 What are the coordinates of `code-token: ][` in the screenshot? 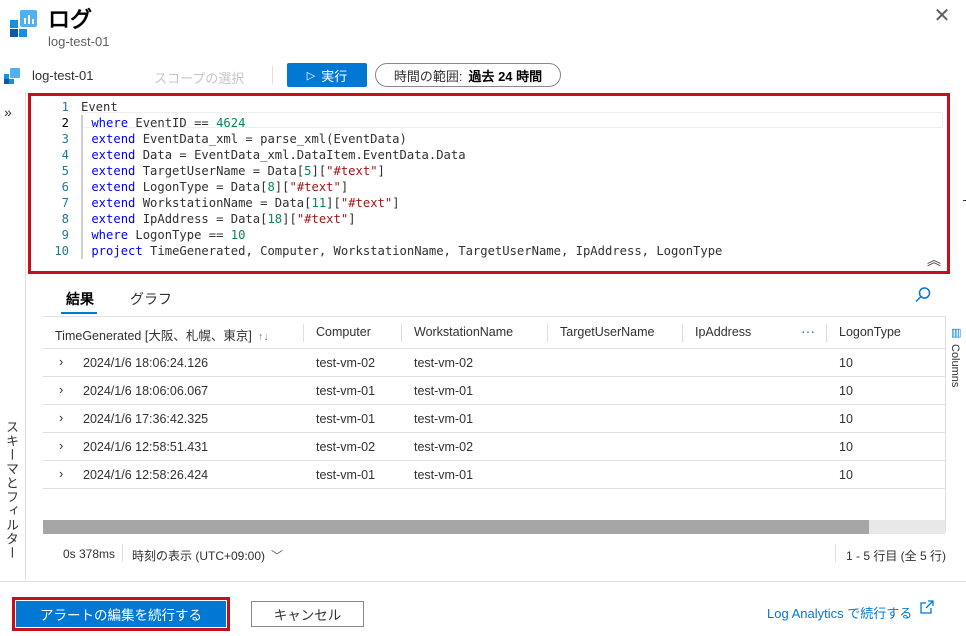 It's located at (333, 203).